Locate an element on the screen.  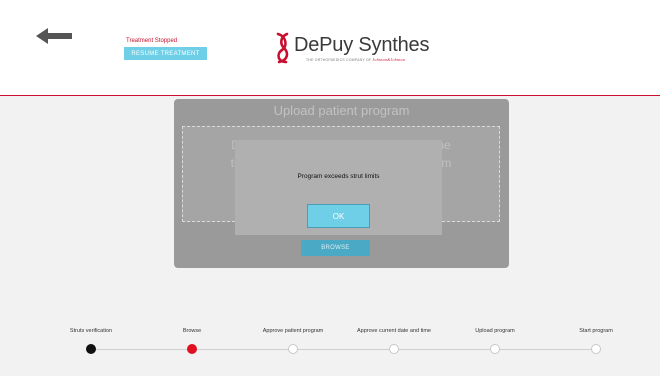
logo-mark-icon is located at coordinates (282, 48).